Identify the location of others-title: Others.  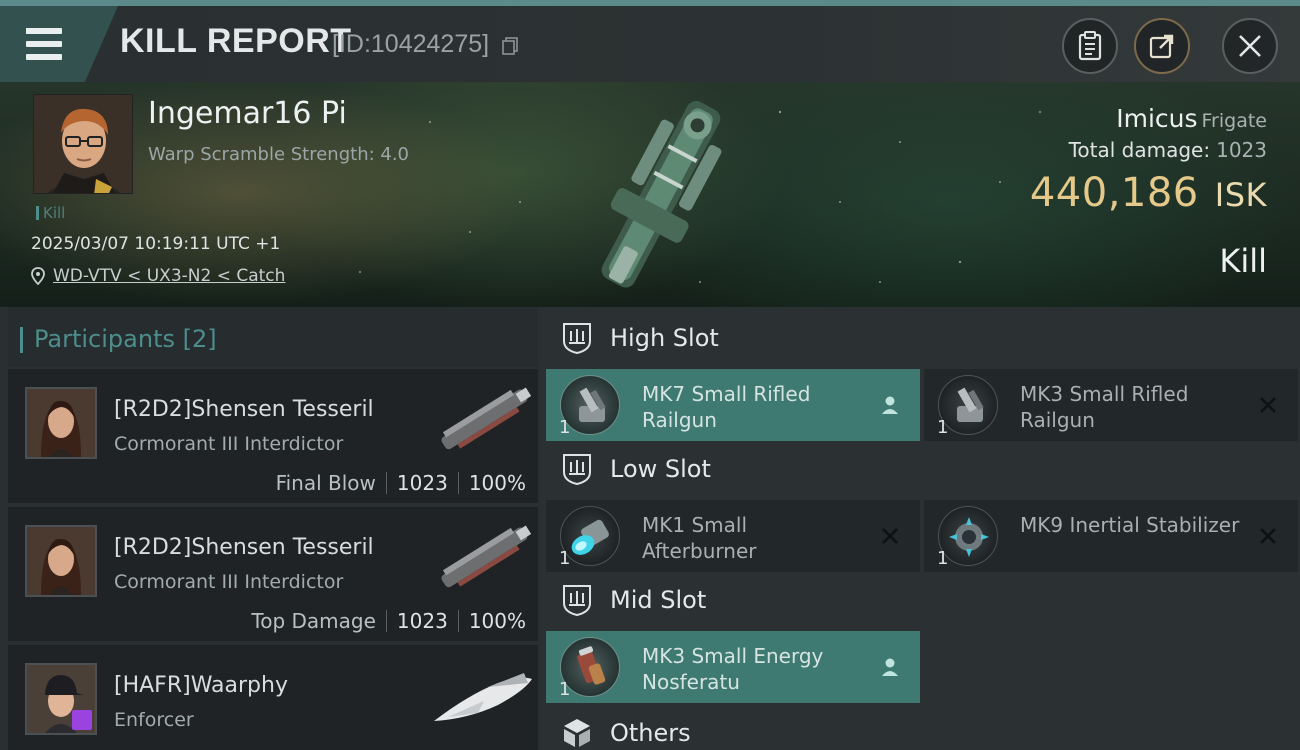
(650, 733).